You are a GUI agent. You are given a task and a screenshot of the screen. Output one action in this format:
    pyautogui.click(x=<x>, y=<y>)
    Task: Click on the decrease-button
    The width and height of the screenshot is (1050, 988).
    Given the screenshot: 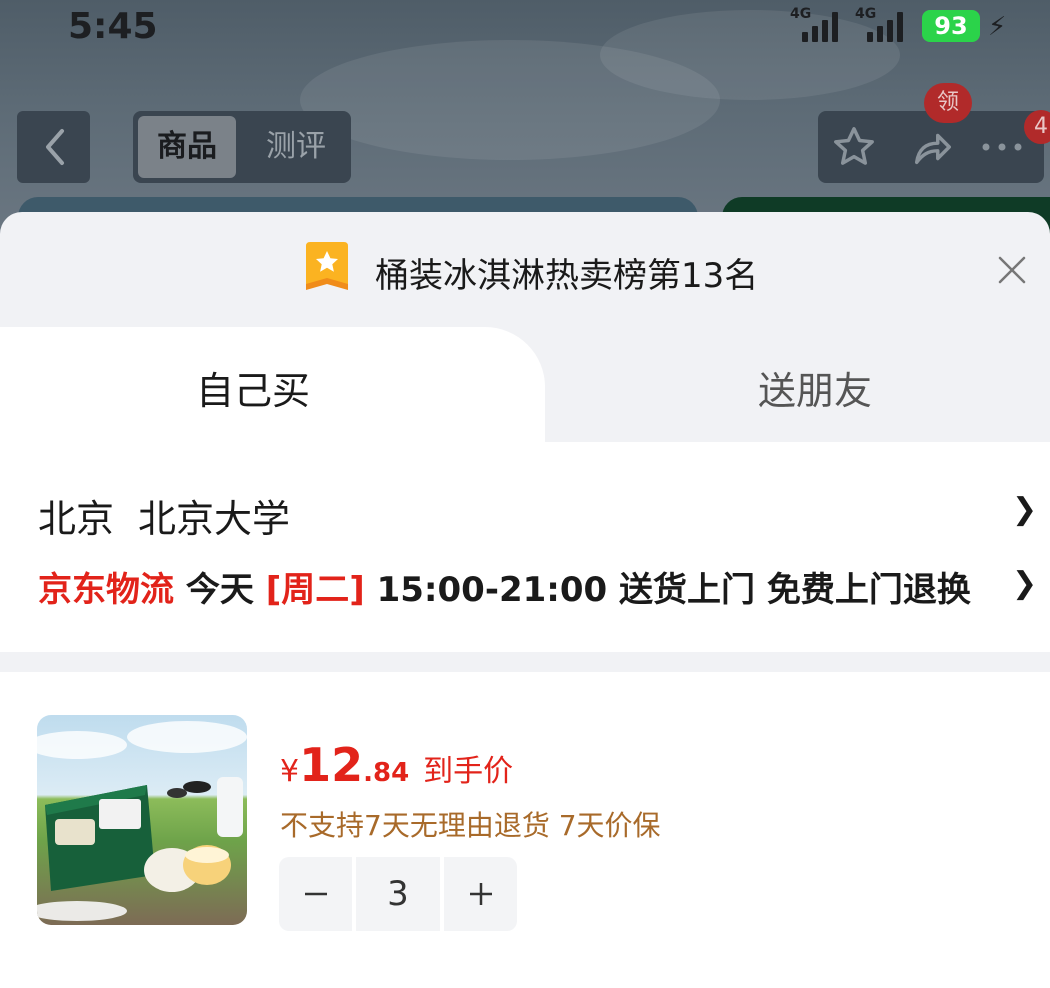 What is the action you would take?
    pyautogui.click(x=315, y=894)
    